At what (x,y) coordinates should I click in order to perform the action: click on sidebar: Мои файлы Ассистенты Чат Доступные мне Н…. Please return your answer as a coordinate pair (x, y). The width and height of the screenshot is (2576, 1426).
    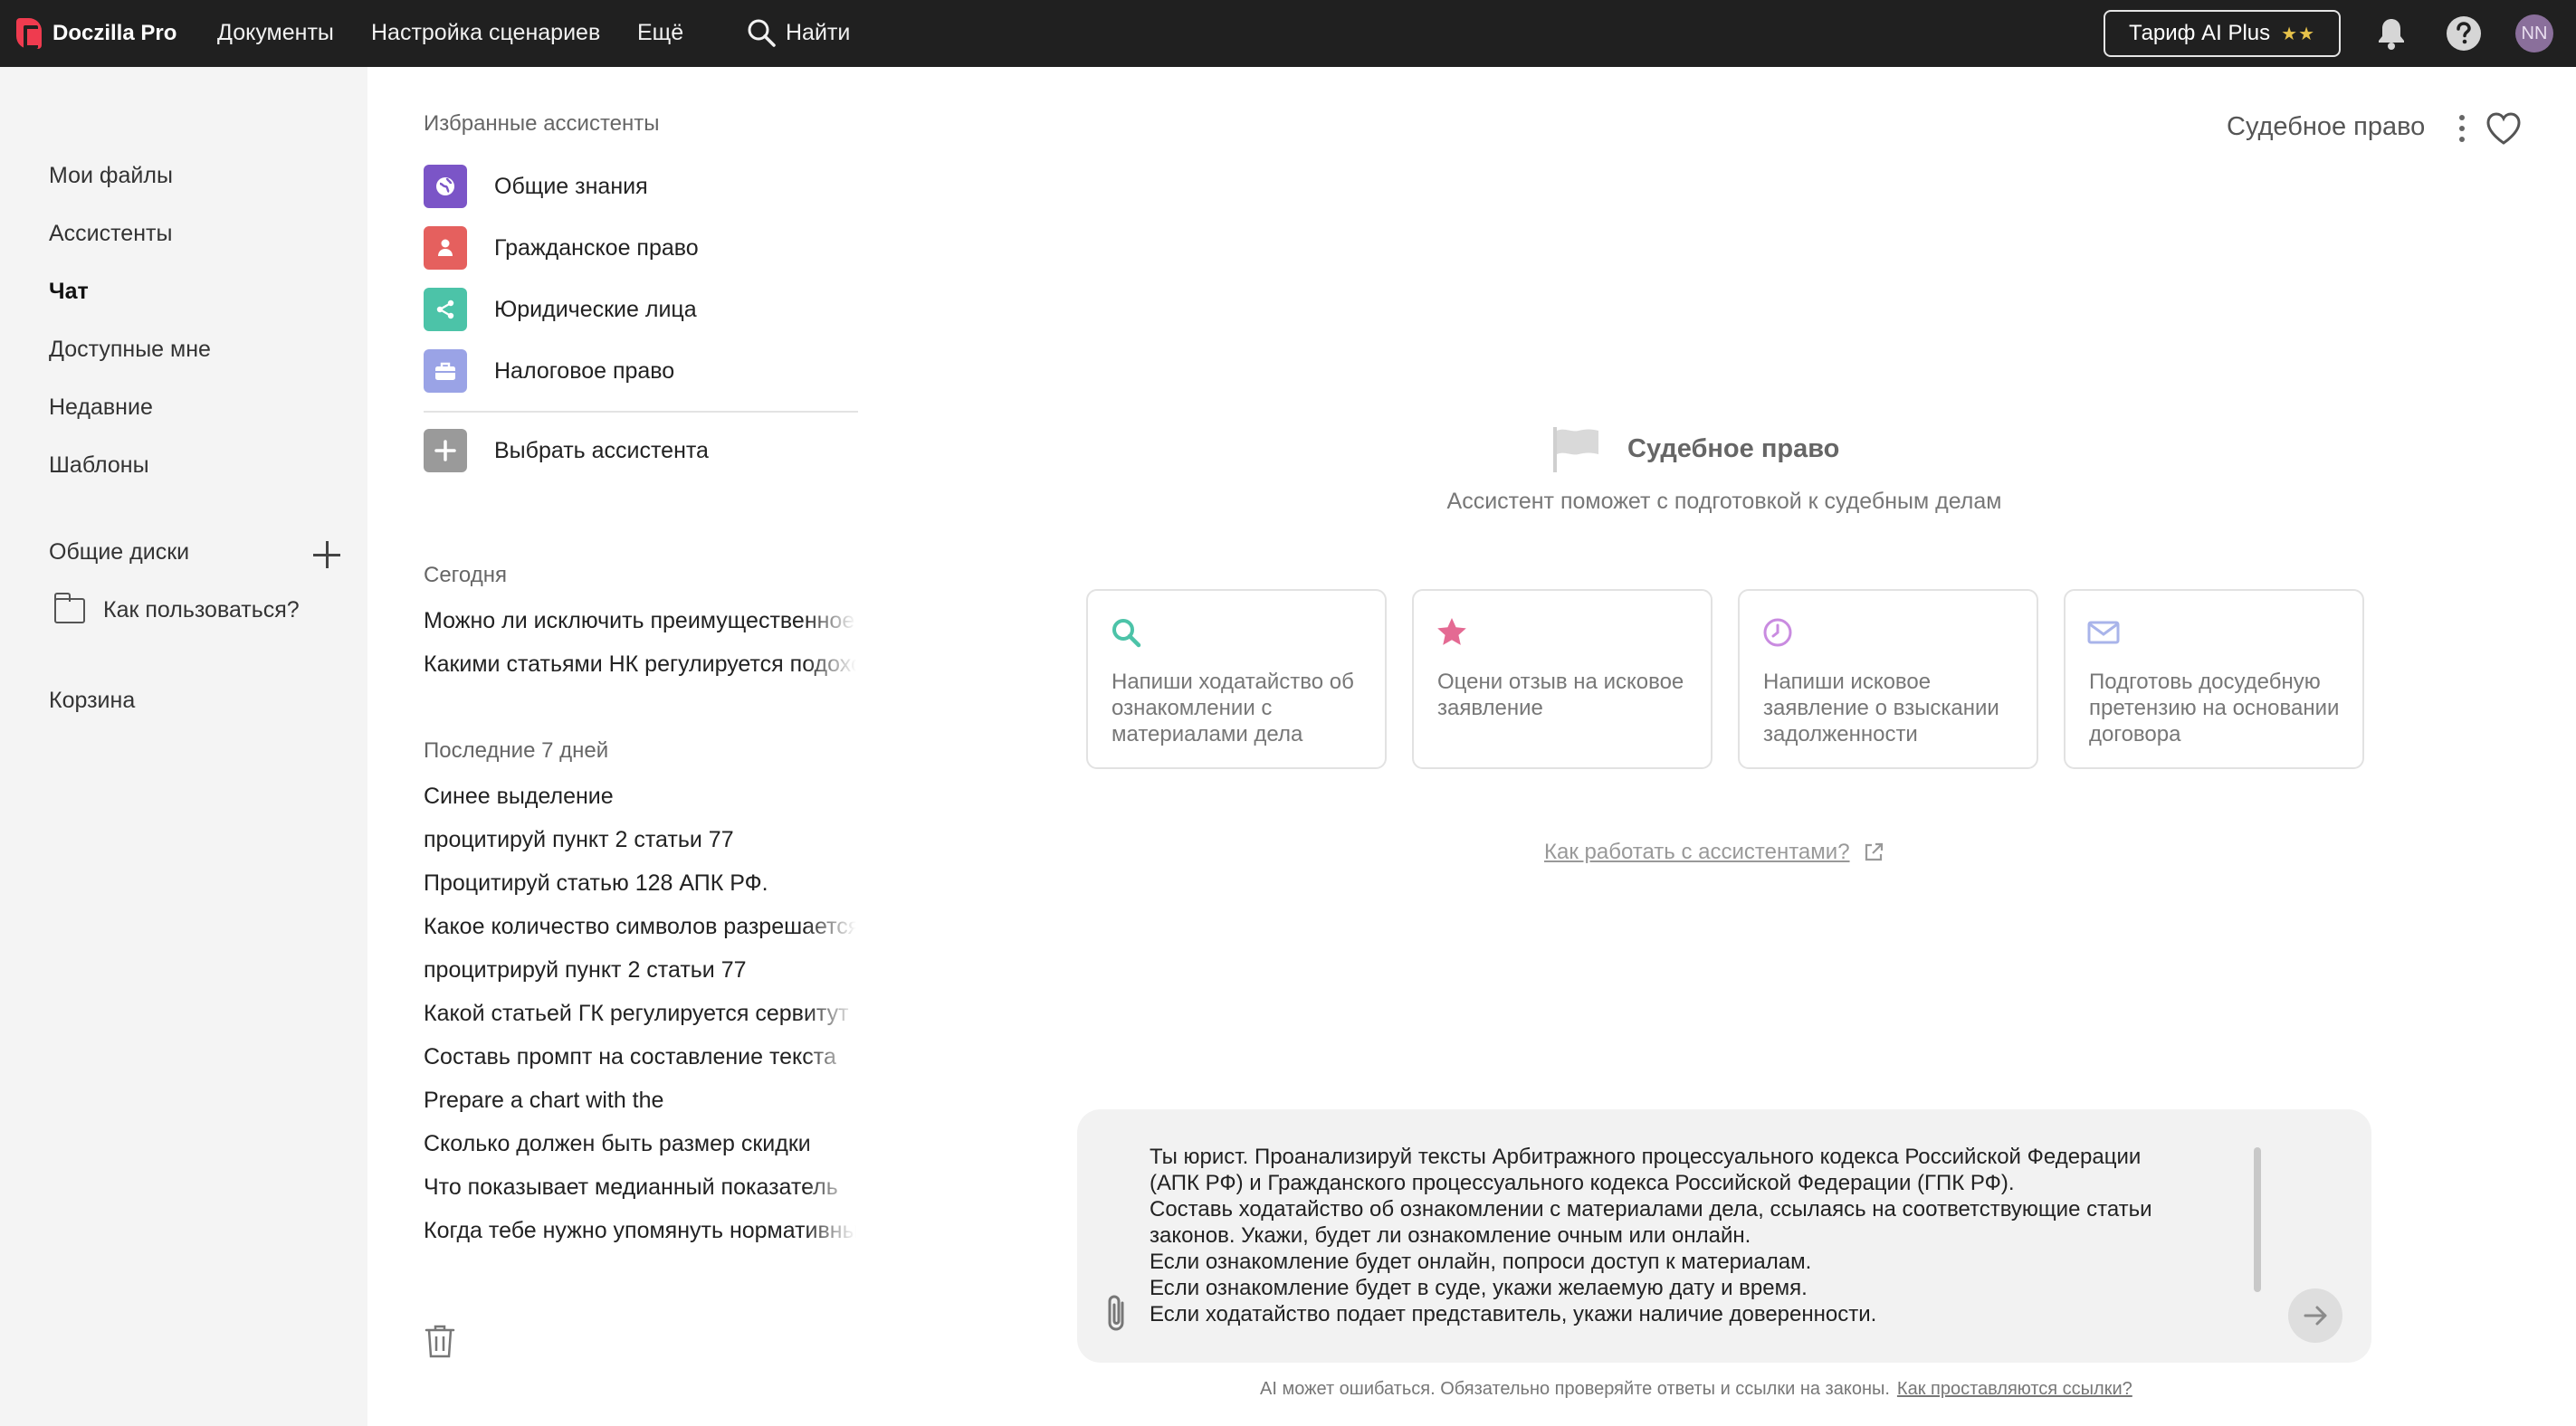
    Looking at the image, I should click on (183, 747).